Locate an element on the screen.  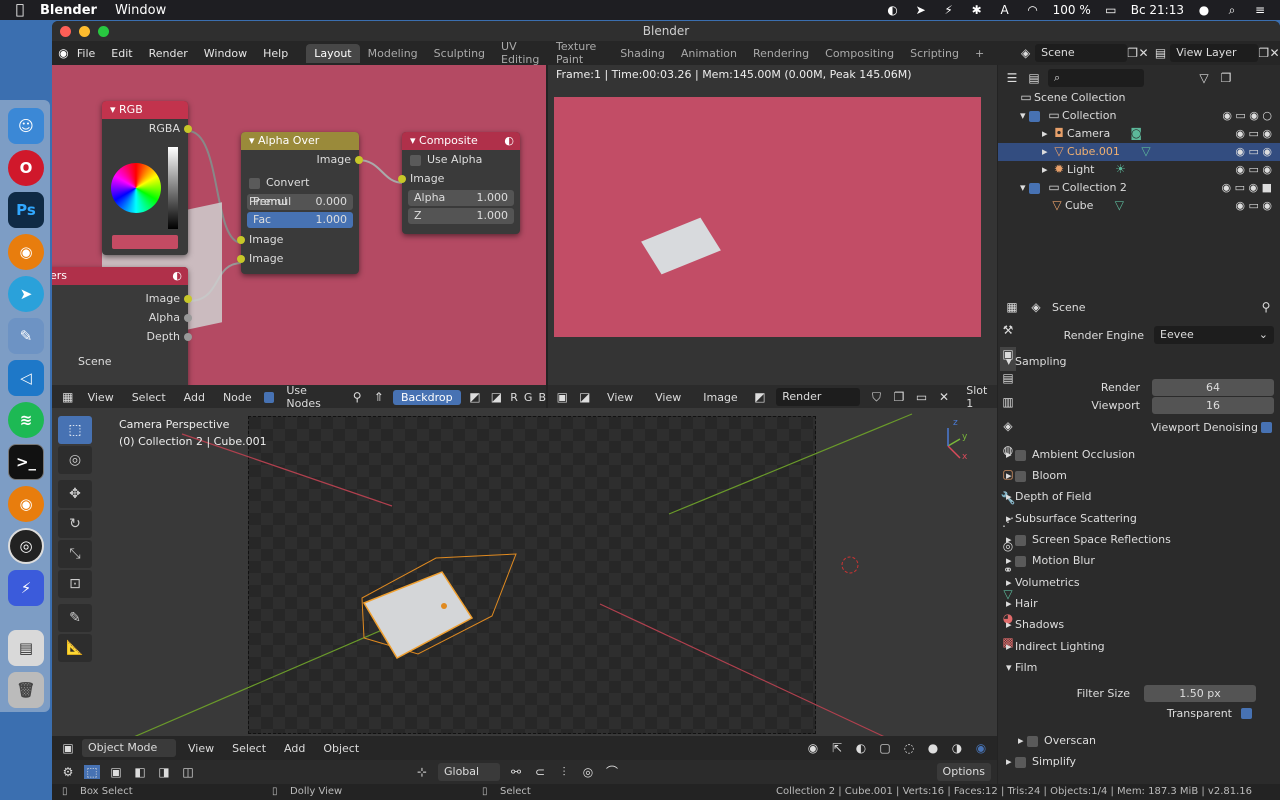
panel-film: ▾ Film is located at coordinates (1134, 667).